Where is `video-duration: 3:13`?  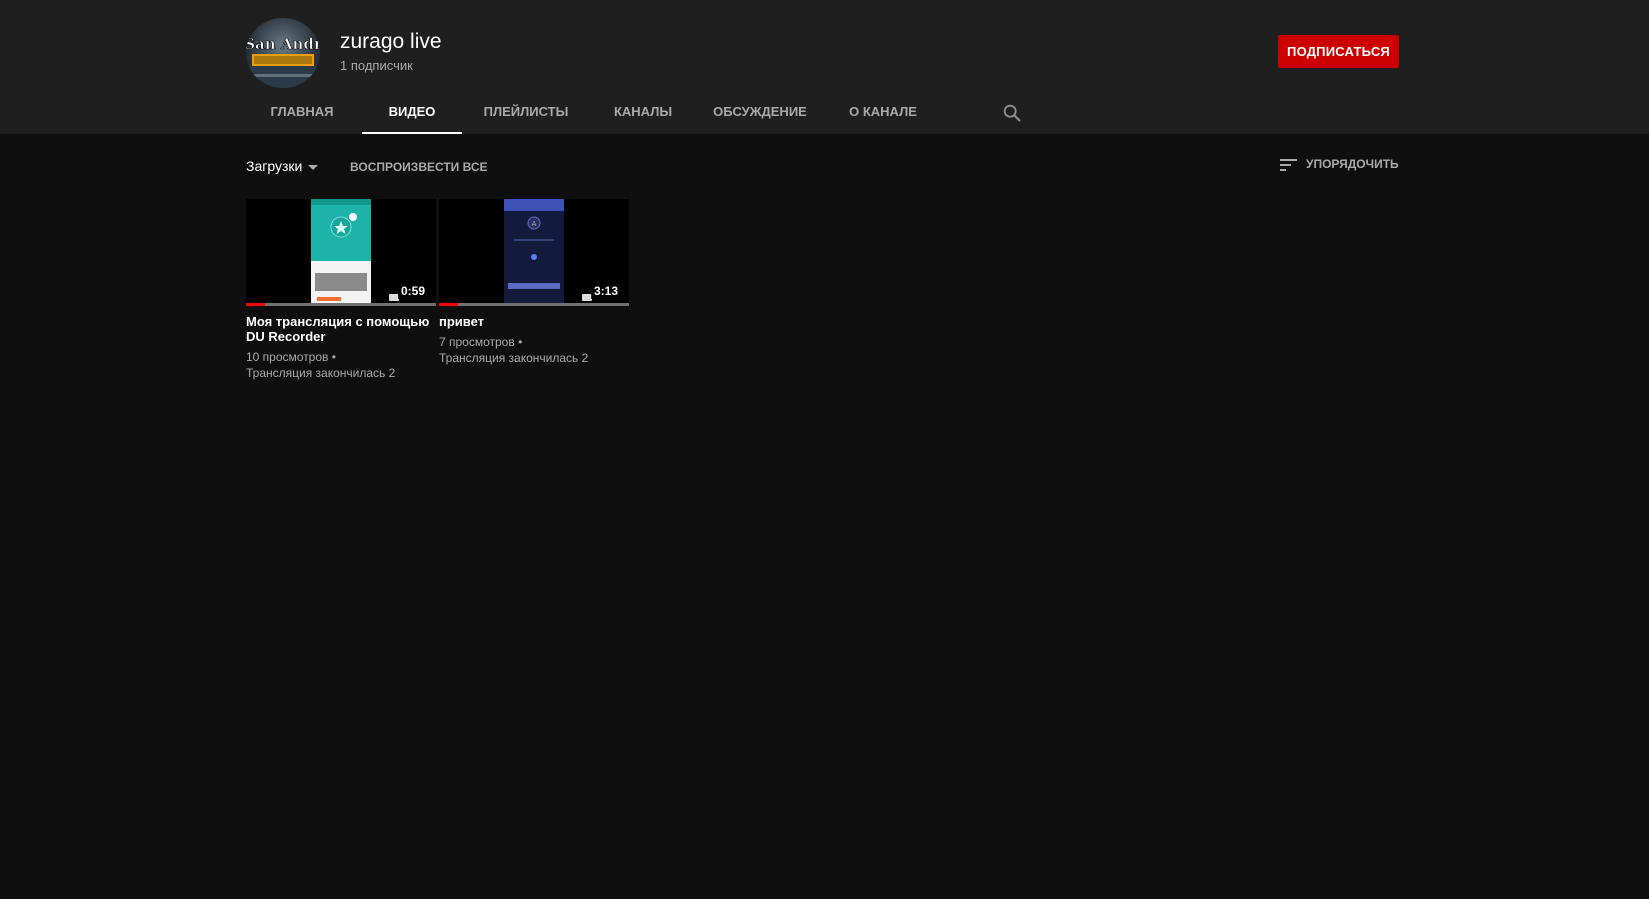
video-duration: 3:13 is located at coordinates (605, 291).